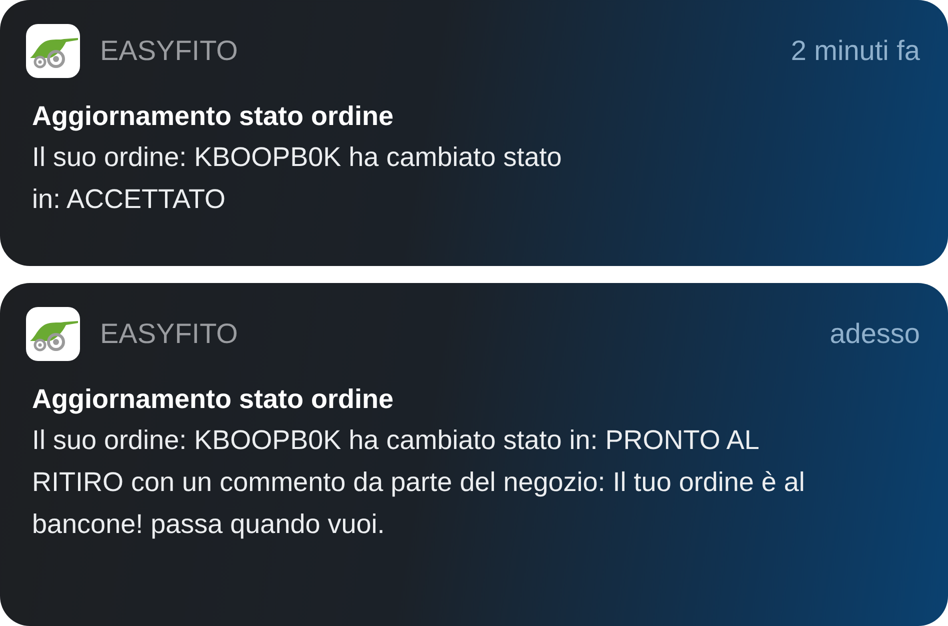 The height and width of the screenshot is (626, 948). I want to click on notification-time: 2 minuti fa, so click(855, 51).